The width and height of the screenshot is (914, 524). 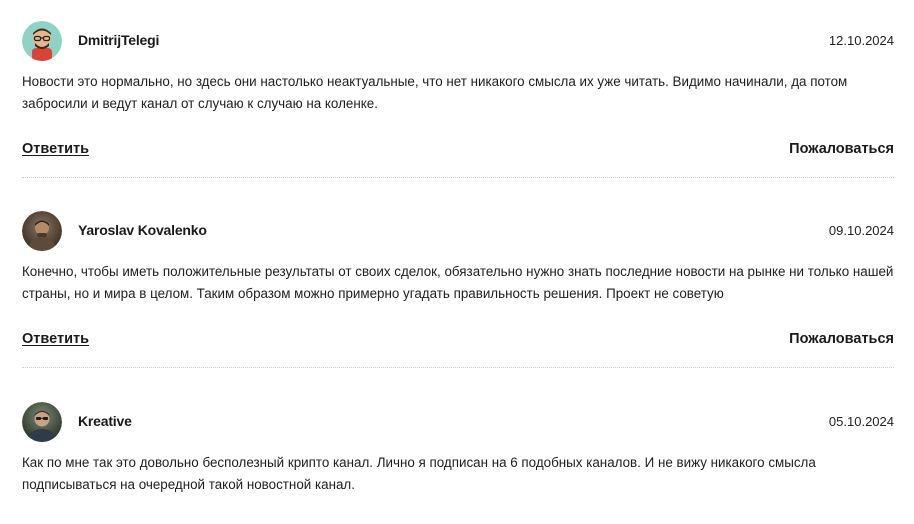 I want to click on comment-header: Yaroslav Kovalenko 09.10.2024, so click(x=458, y=231).